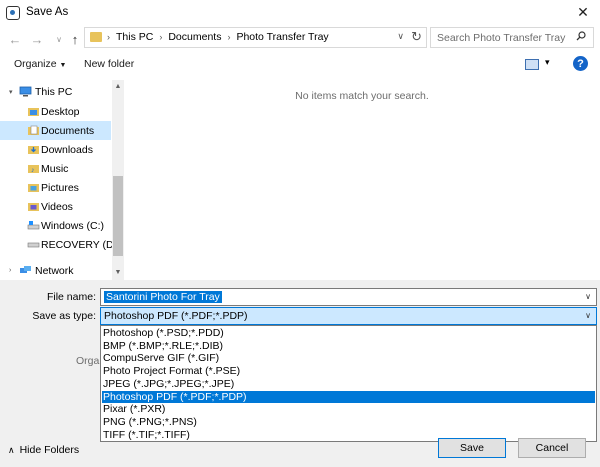  What do you see at coordinates (13, 13) in the screenshot?
I see `app-icon` at bounding box center [13, 13].